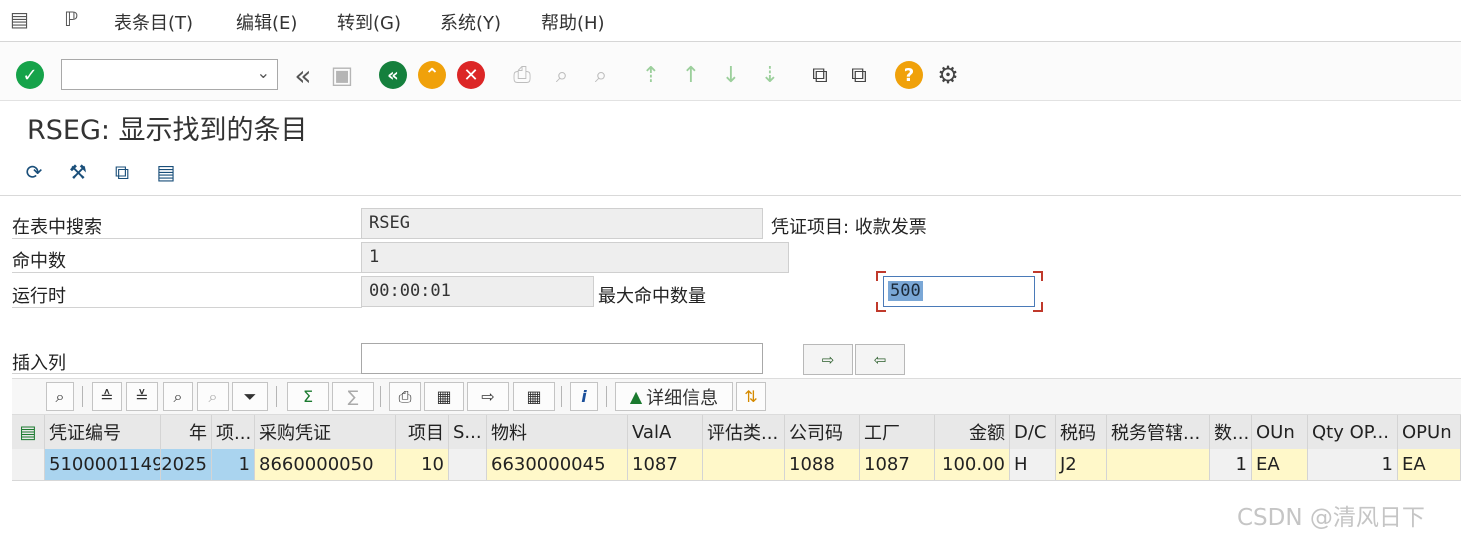  I want to click on column-header: 凭证编号, so click(103, 432).